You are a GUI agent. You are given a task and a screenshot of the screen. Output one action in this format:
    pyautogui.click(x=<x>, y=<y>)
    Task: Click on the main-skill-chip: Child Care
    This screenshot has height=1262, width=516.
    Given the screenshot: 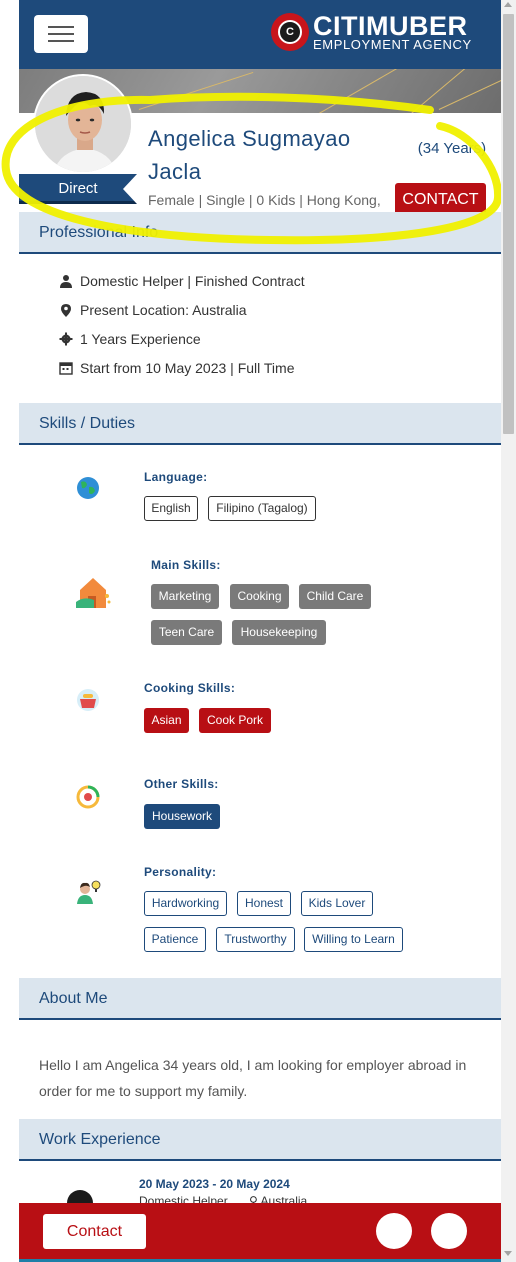 What is the action you would take?
    pyautogui.click(x=335, y=596)
    